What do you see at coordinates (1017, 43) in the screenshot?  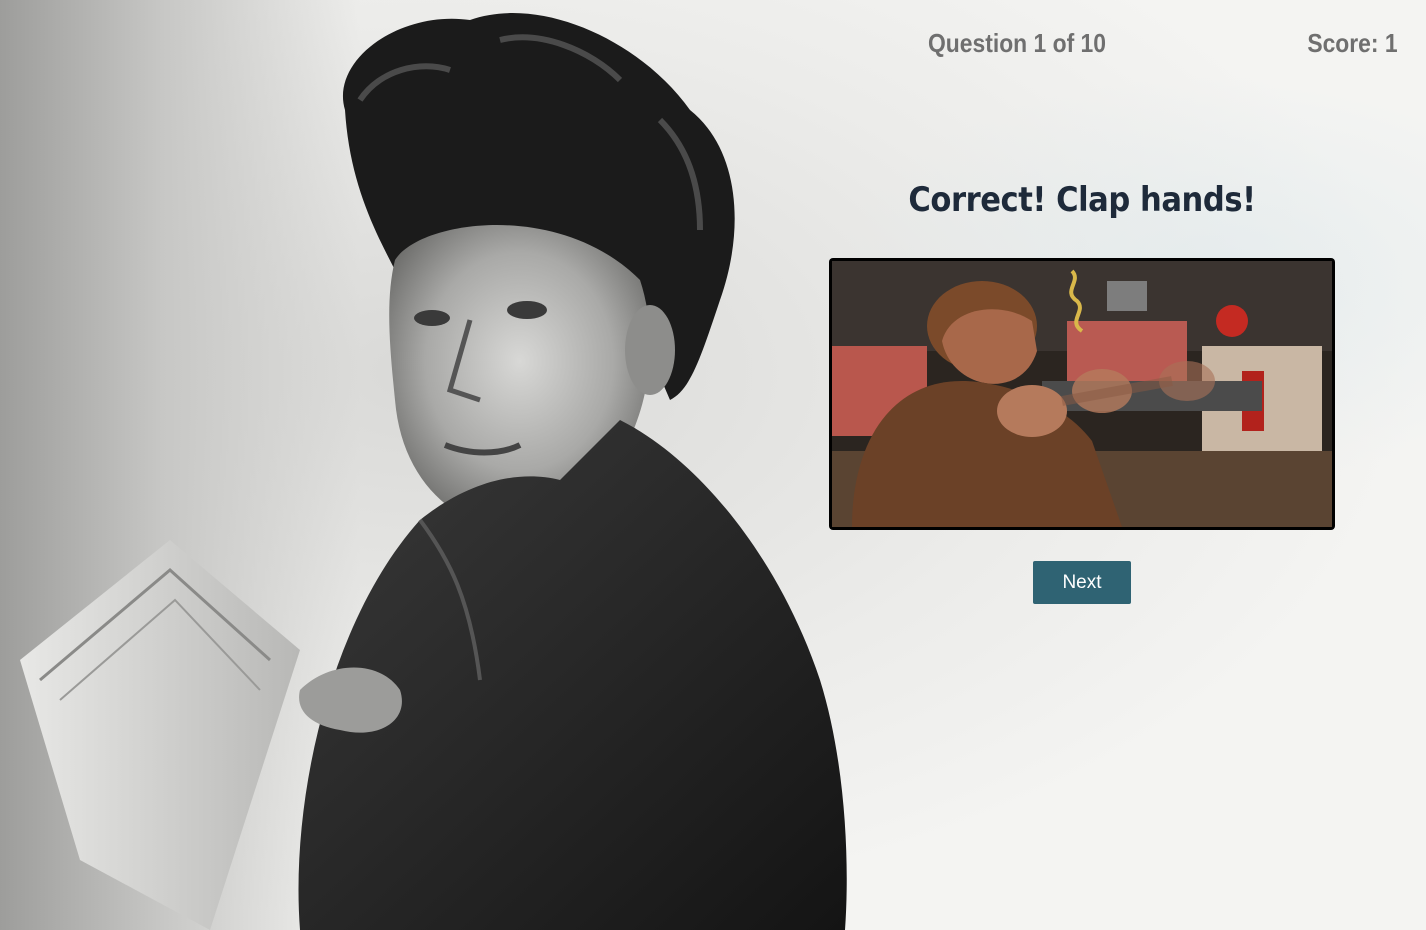 I see `question-counter: Question 1 of 10` at bounding box center [1017, 43].